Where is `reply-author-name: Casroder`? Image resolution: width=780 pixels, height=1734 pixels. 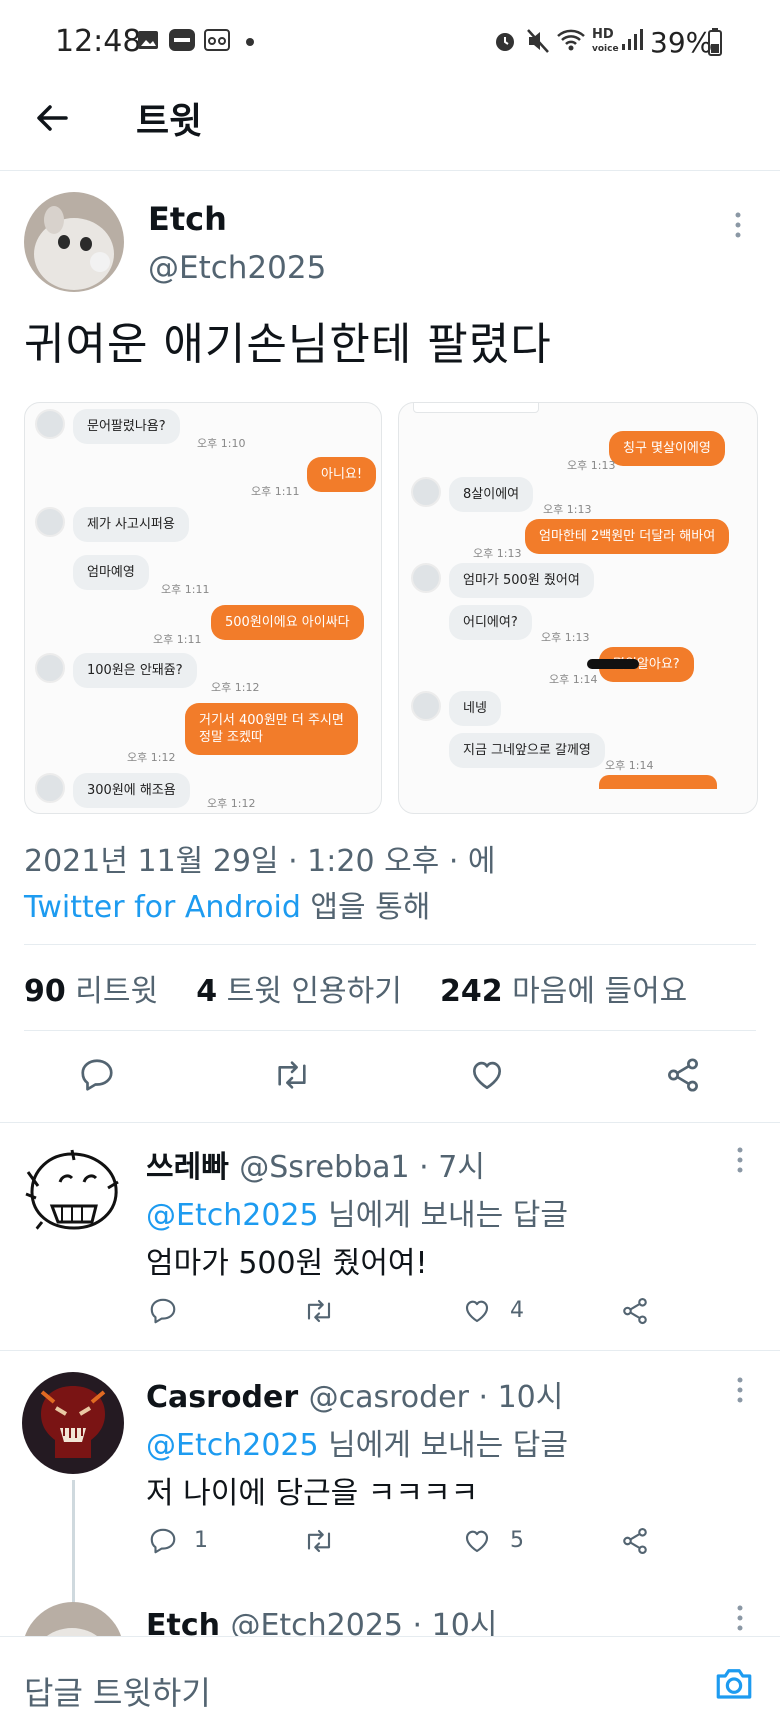
reply-author-name: Casroder is located at coordinates (222, 1397).